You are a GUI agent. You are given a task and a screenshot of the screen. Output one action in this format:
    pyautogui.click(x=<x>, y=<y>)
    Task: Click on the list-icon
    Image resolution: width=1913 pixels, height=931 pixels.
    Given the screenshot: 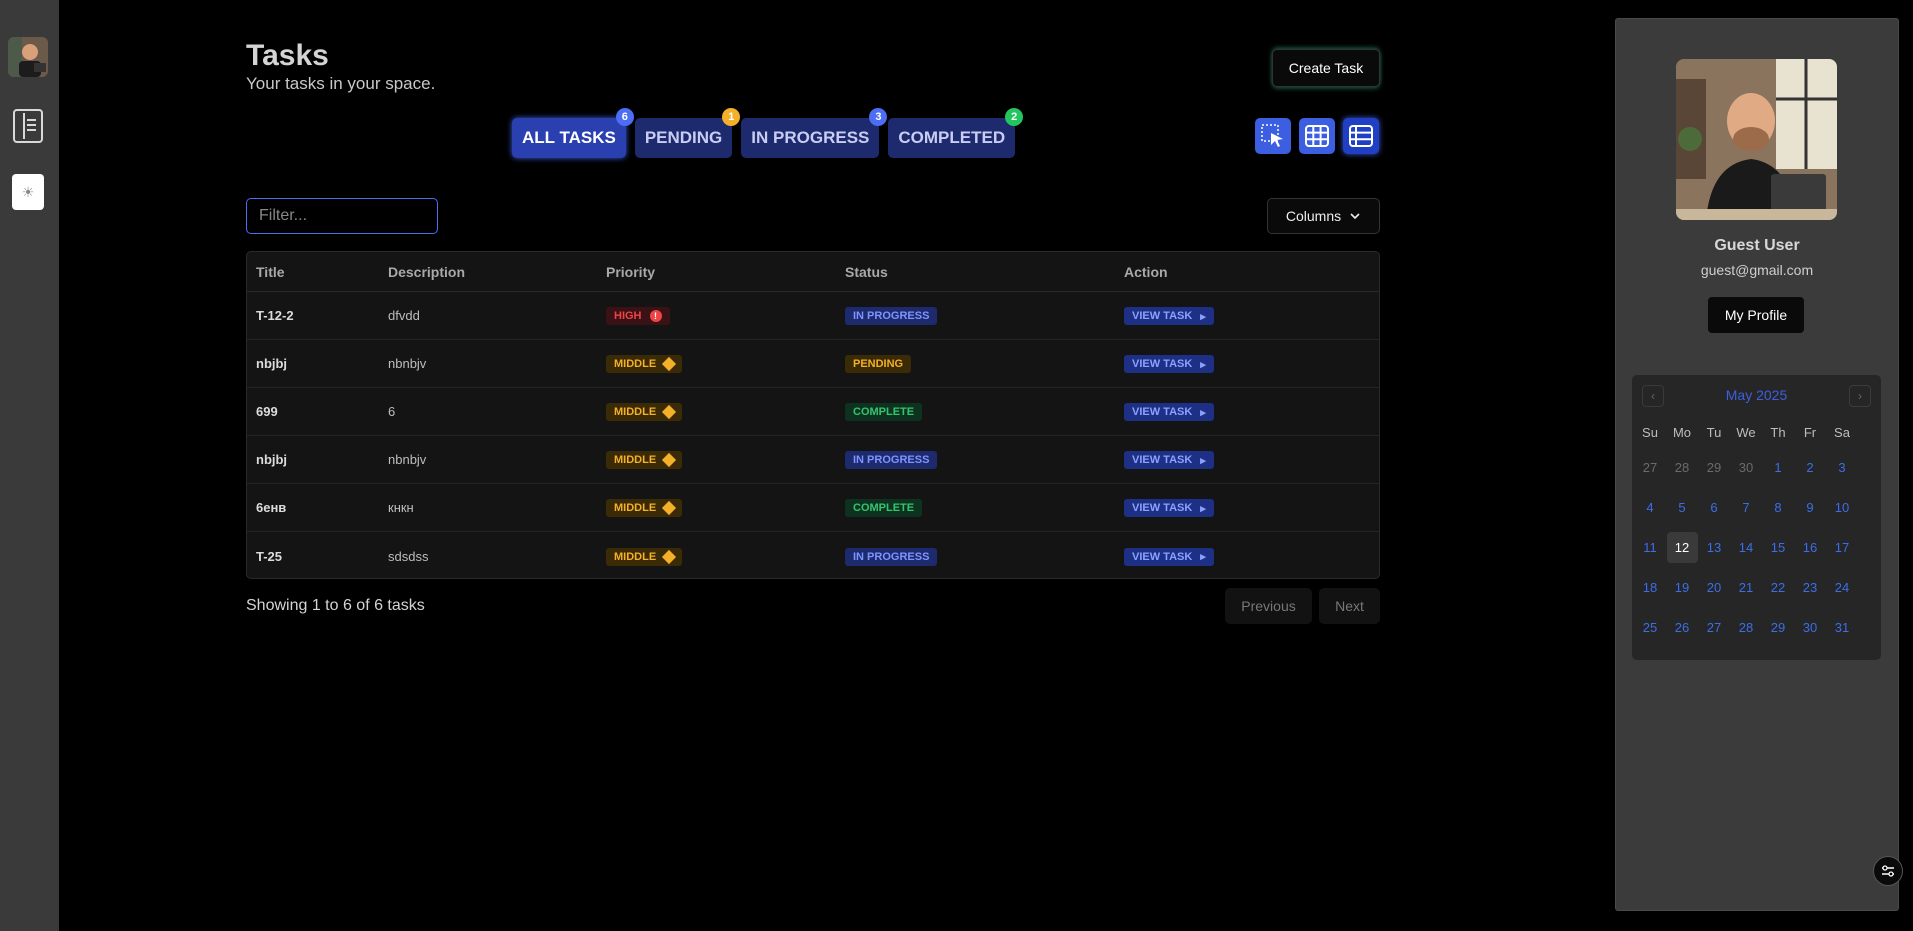 What is the action you would take?
    pyautogui.click(x=28, y=126)
    